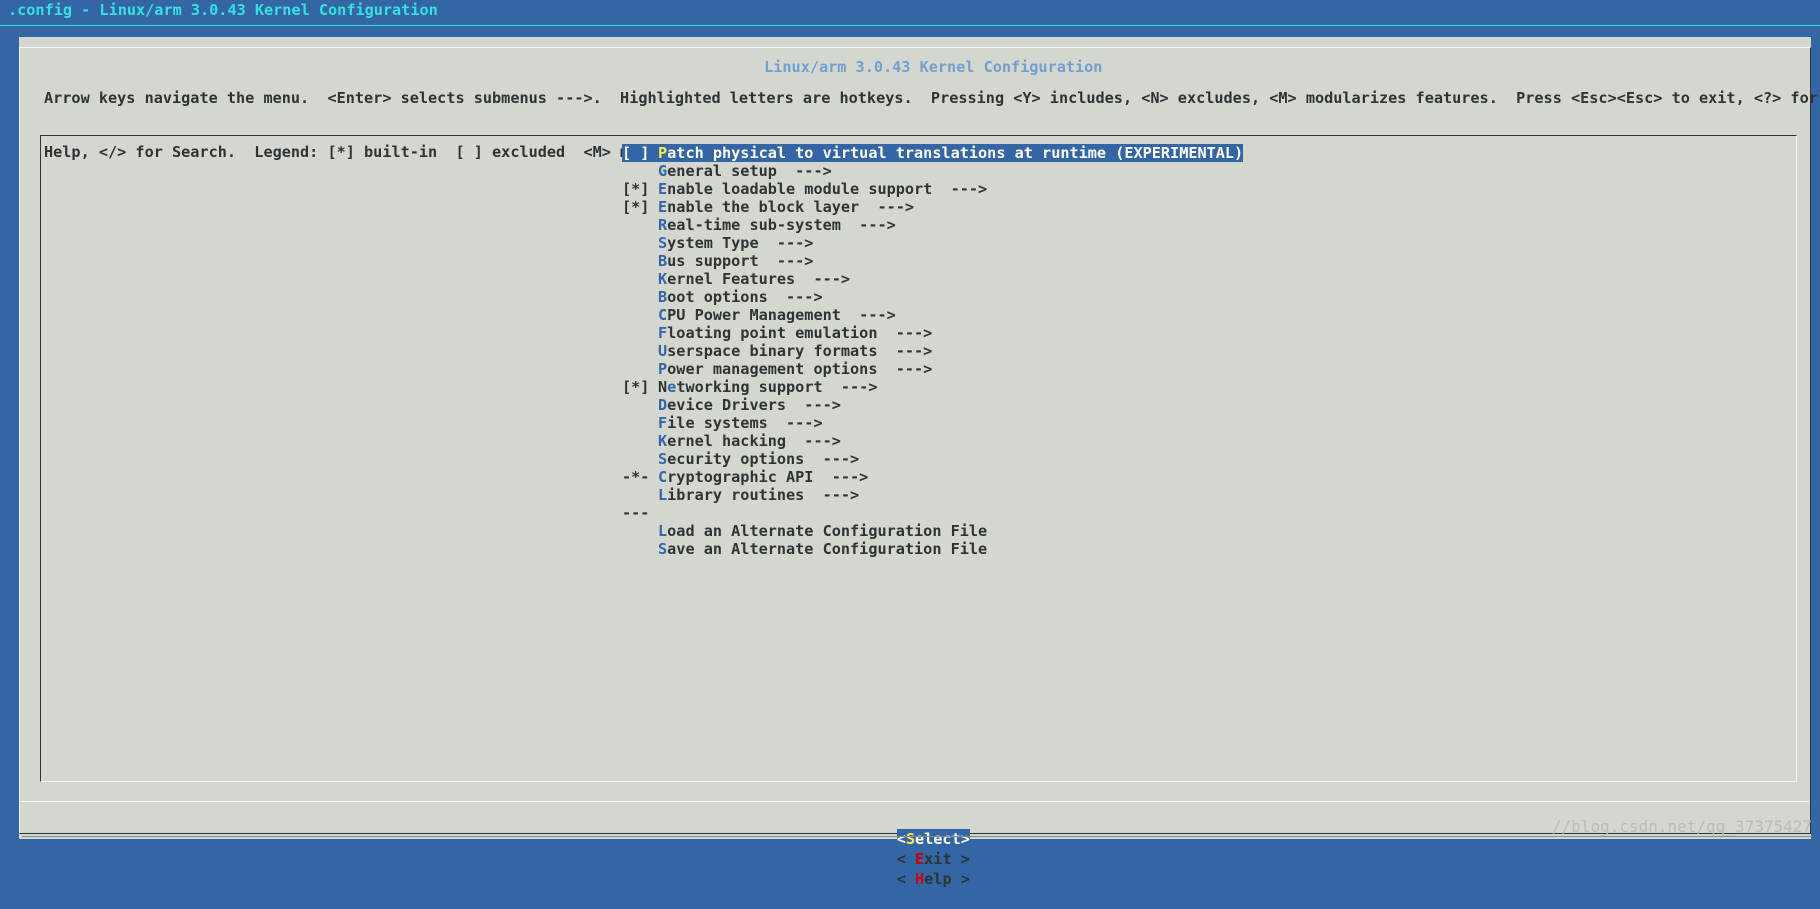 The image size is (1820, 909). Describe the element at coordinates (749, 171) in the screenshot. I see `menu-item-label: eneral setup --->` at that location.